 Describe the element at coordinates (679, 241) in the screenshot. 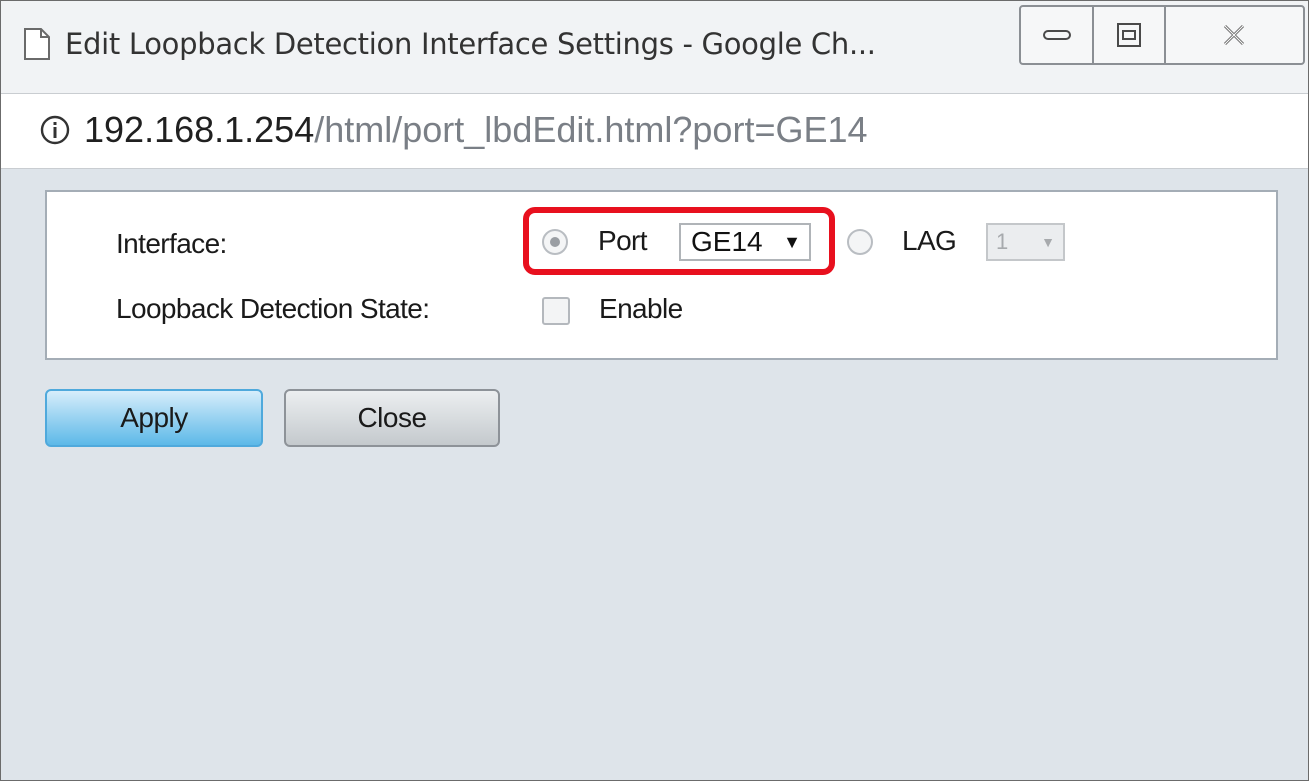

I see `port-selection-highlight` at that location.